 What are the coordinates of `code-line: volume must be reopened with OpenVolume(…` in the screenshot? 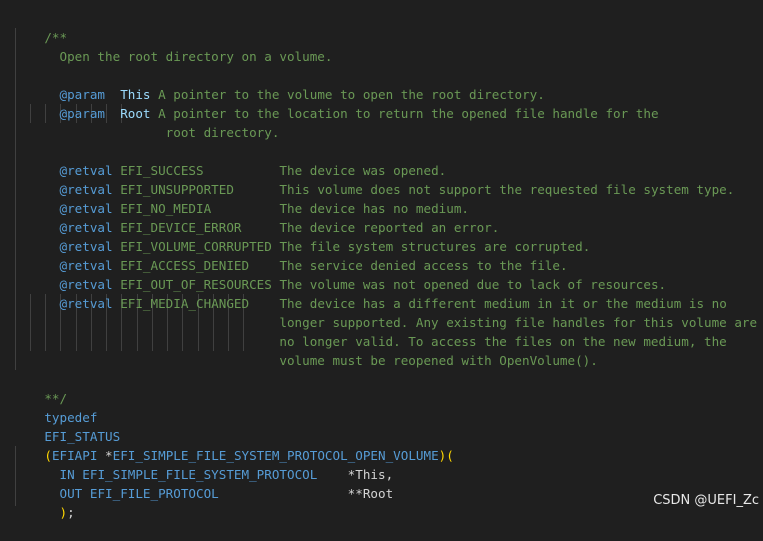 It's located at (305, 350).